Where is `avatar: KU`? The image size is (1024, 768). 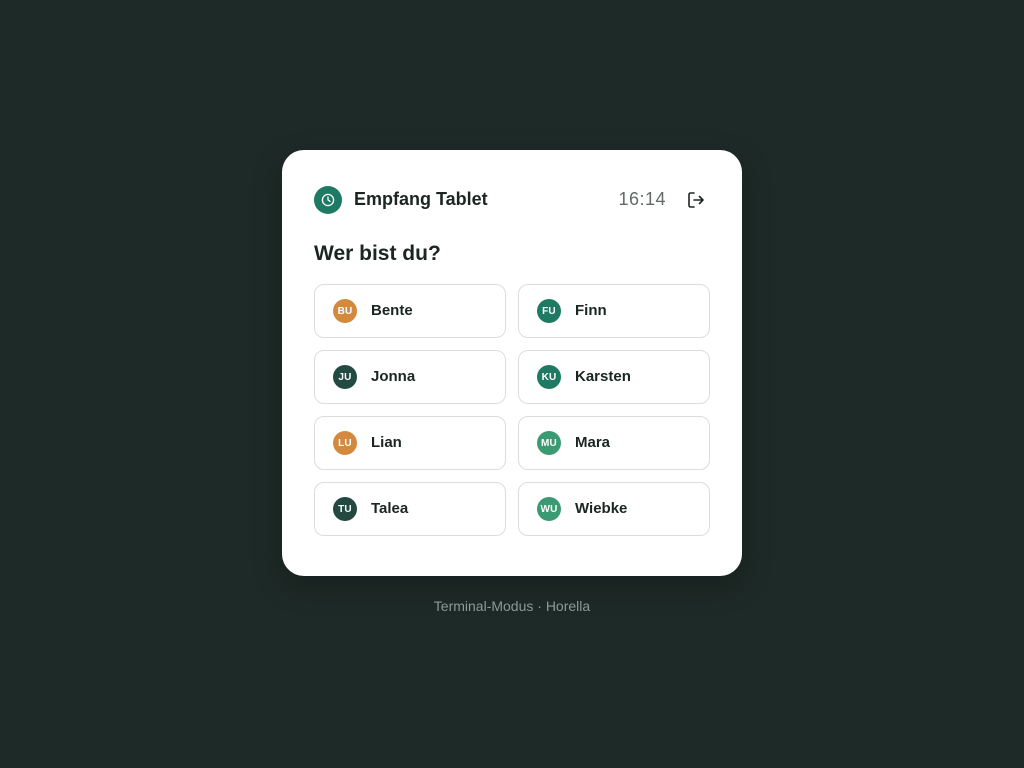 avatar: KU is located at coordinates (549, 377).